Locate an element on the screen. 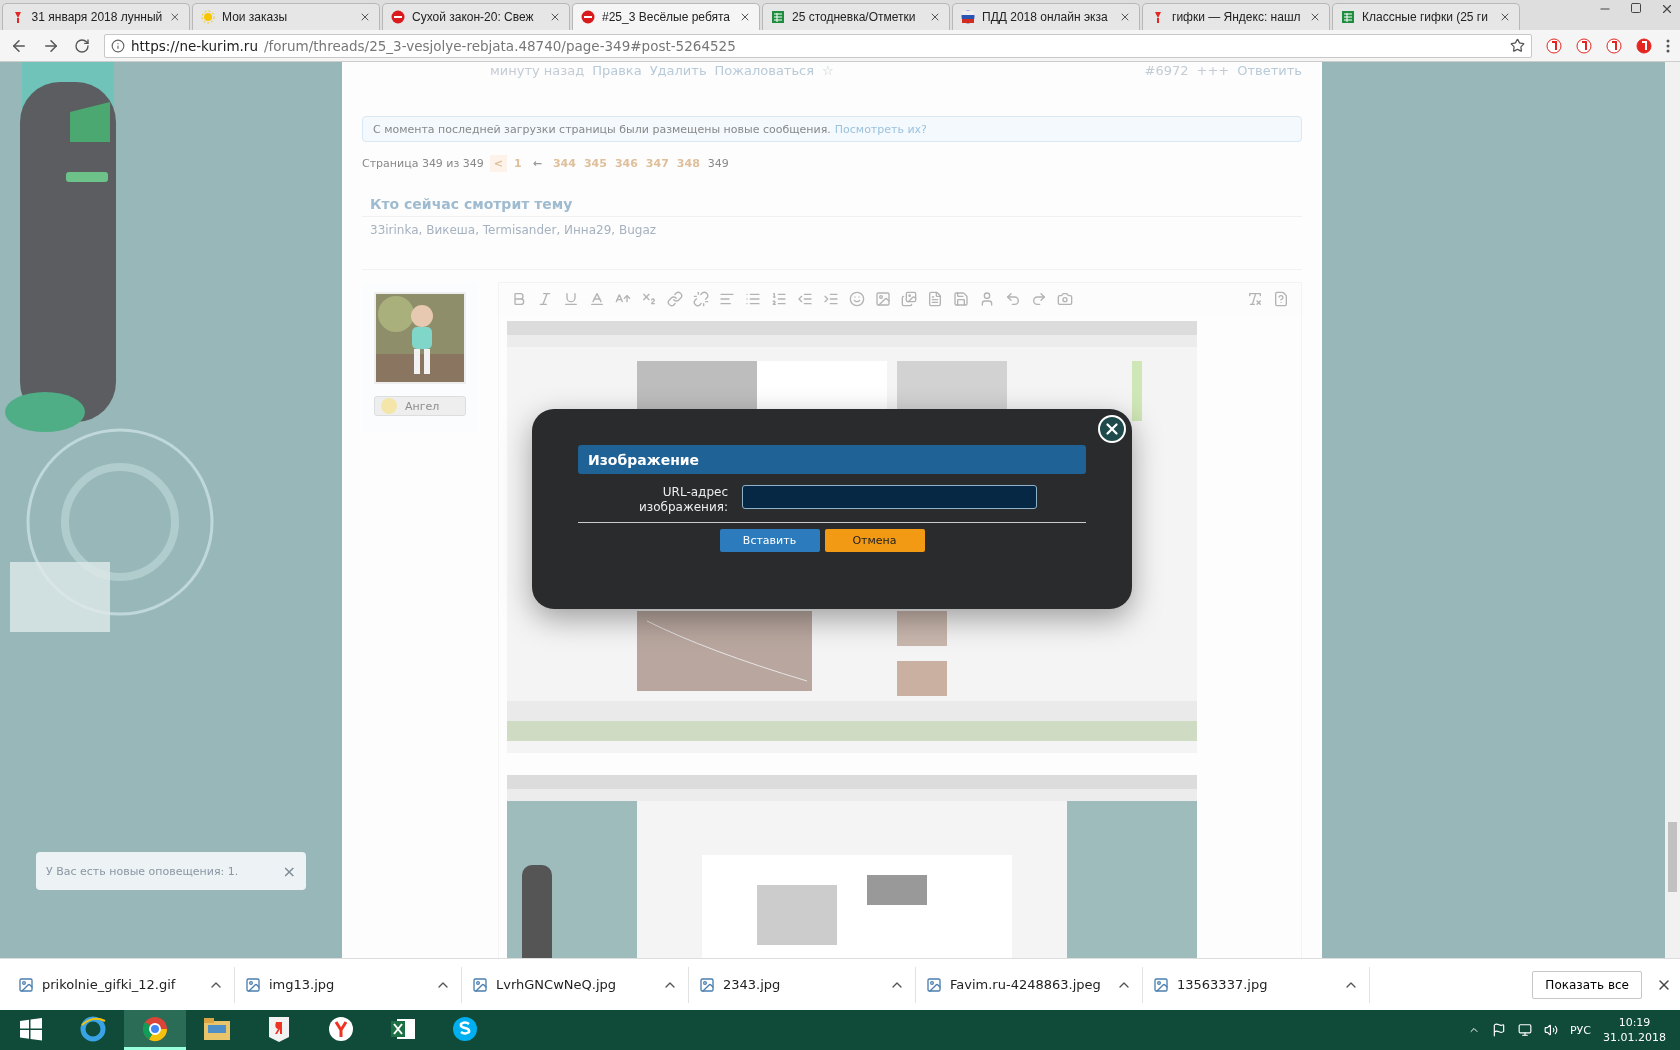  clock: 10:19 31.01.2018 is located at coordinates (1634, 1030).